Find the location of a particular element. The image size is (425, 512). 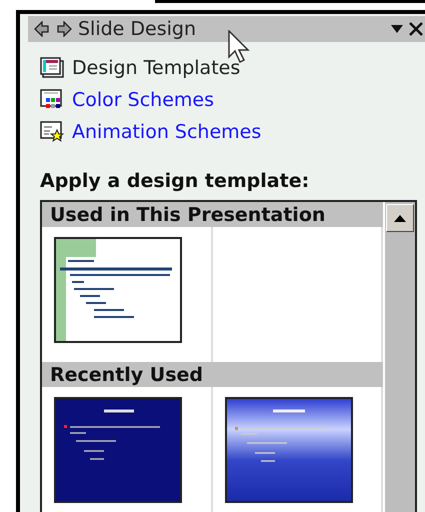

caret-up-icon is located at coordinates (400, 218).